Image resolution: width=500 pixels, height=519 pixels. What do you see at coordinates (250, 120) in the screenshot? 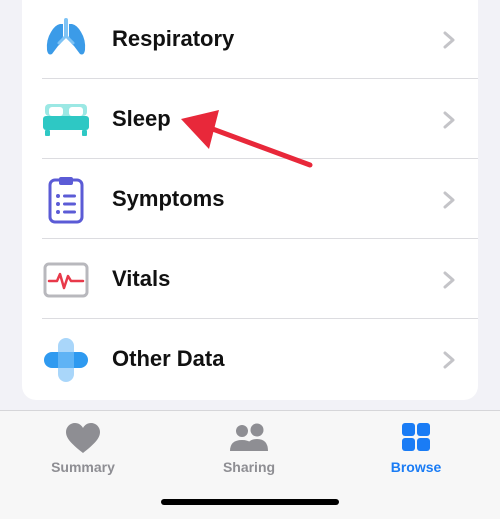
I see `list-item-sleep: Sleep` at bounding box center [250, 120].